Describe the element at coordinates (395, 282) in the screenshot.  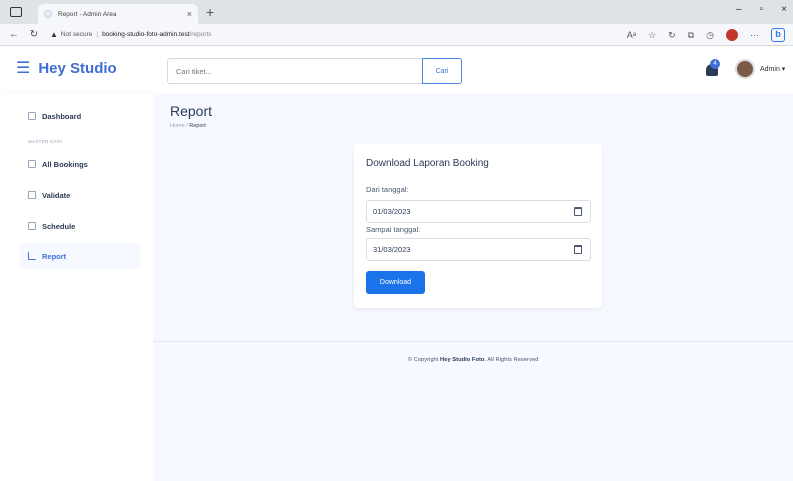
I see `download-button: Download` at that location.